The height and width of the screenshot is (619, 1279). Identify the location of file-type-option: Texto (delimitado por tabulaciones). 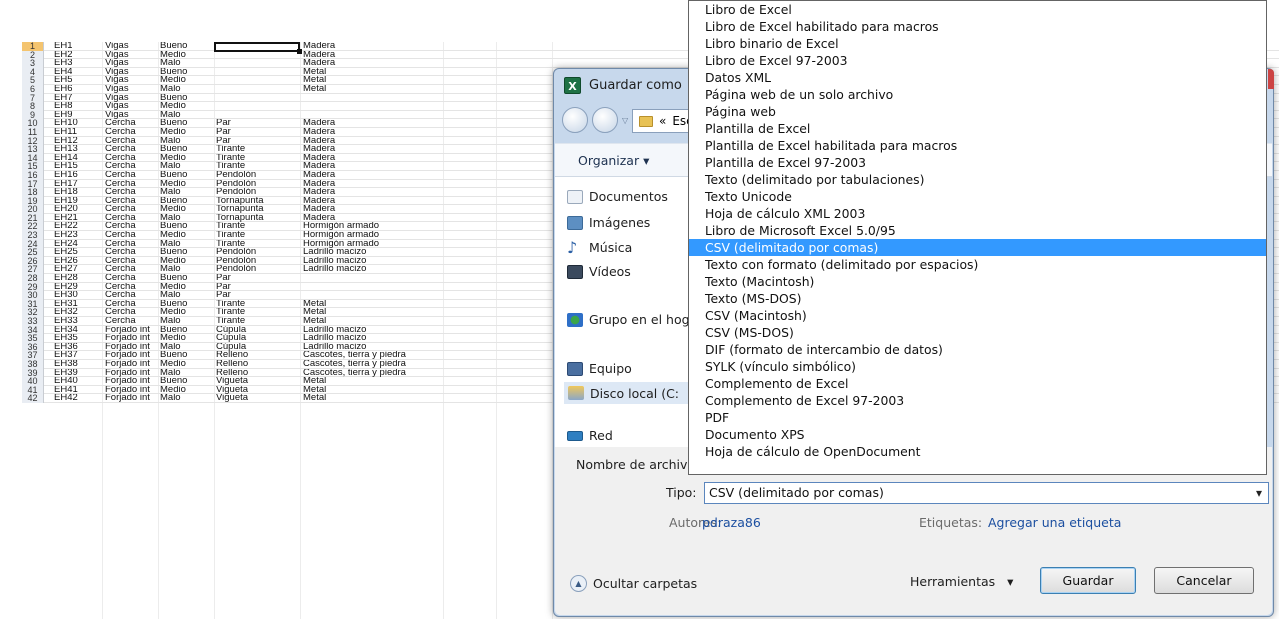
(977, 179).